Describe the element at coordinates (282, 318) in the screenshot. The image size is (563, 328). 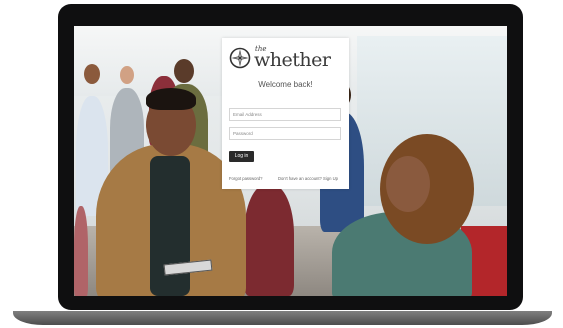
I see `laptop-base` at that location.